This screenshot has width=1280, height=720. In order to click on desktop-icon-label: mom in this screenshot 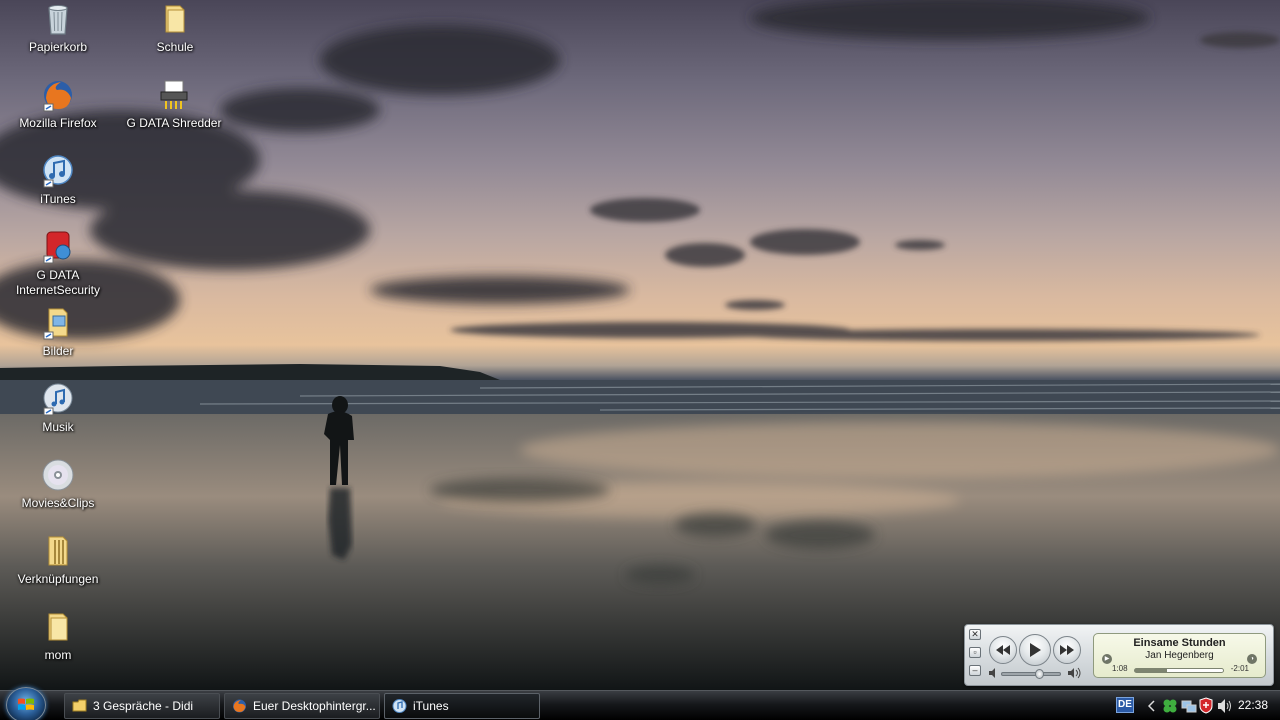, I will do `click(58, 655)`.